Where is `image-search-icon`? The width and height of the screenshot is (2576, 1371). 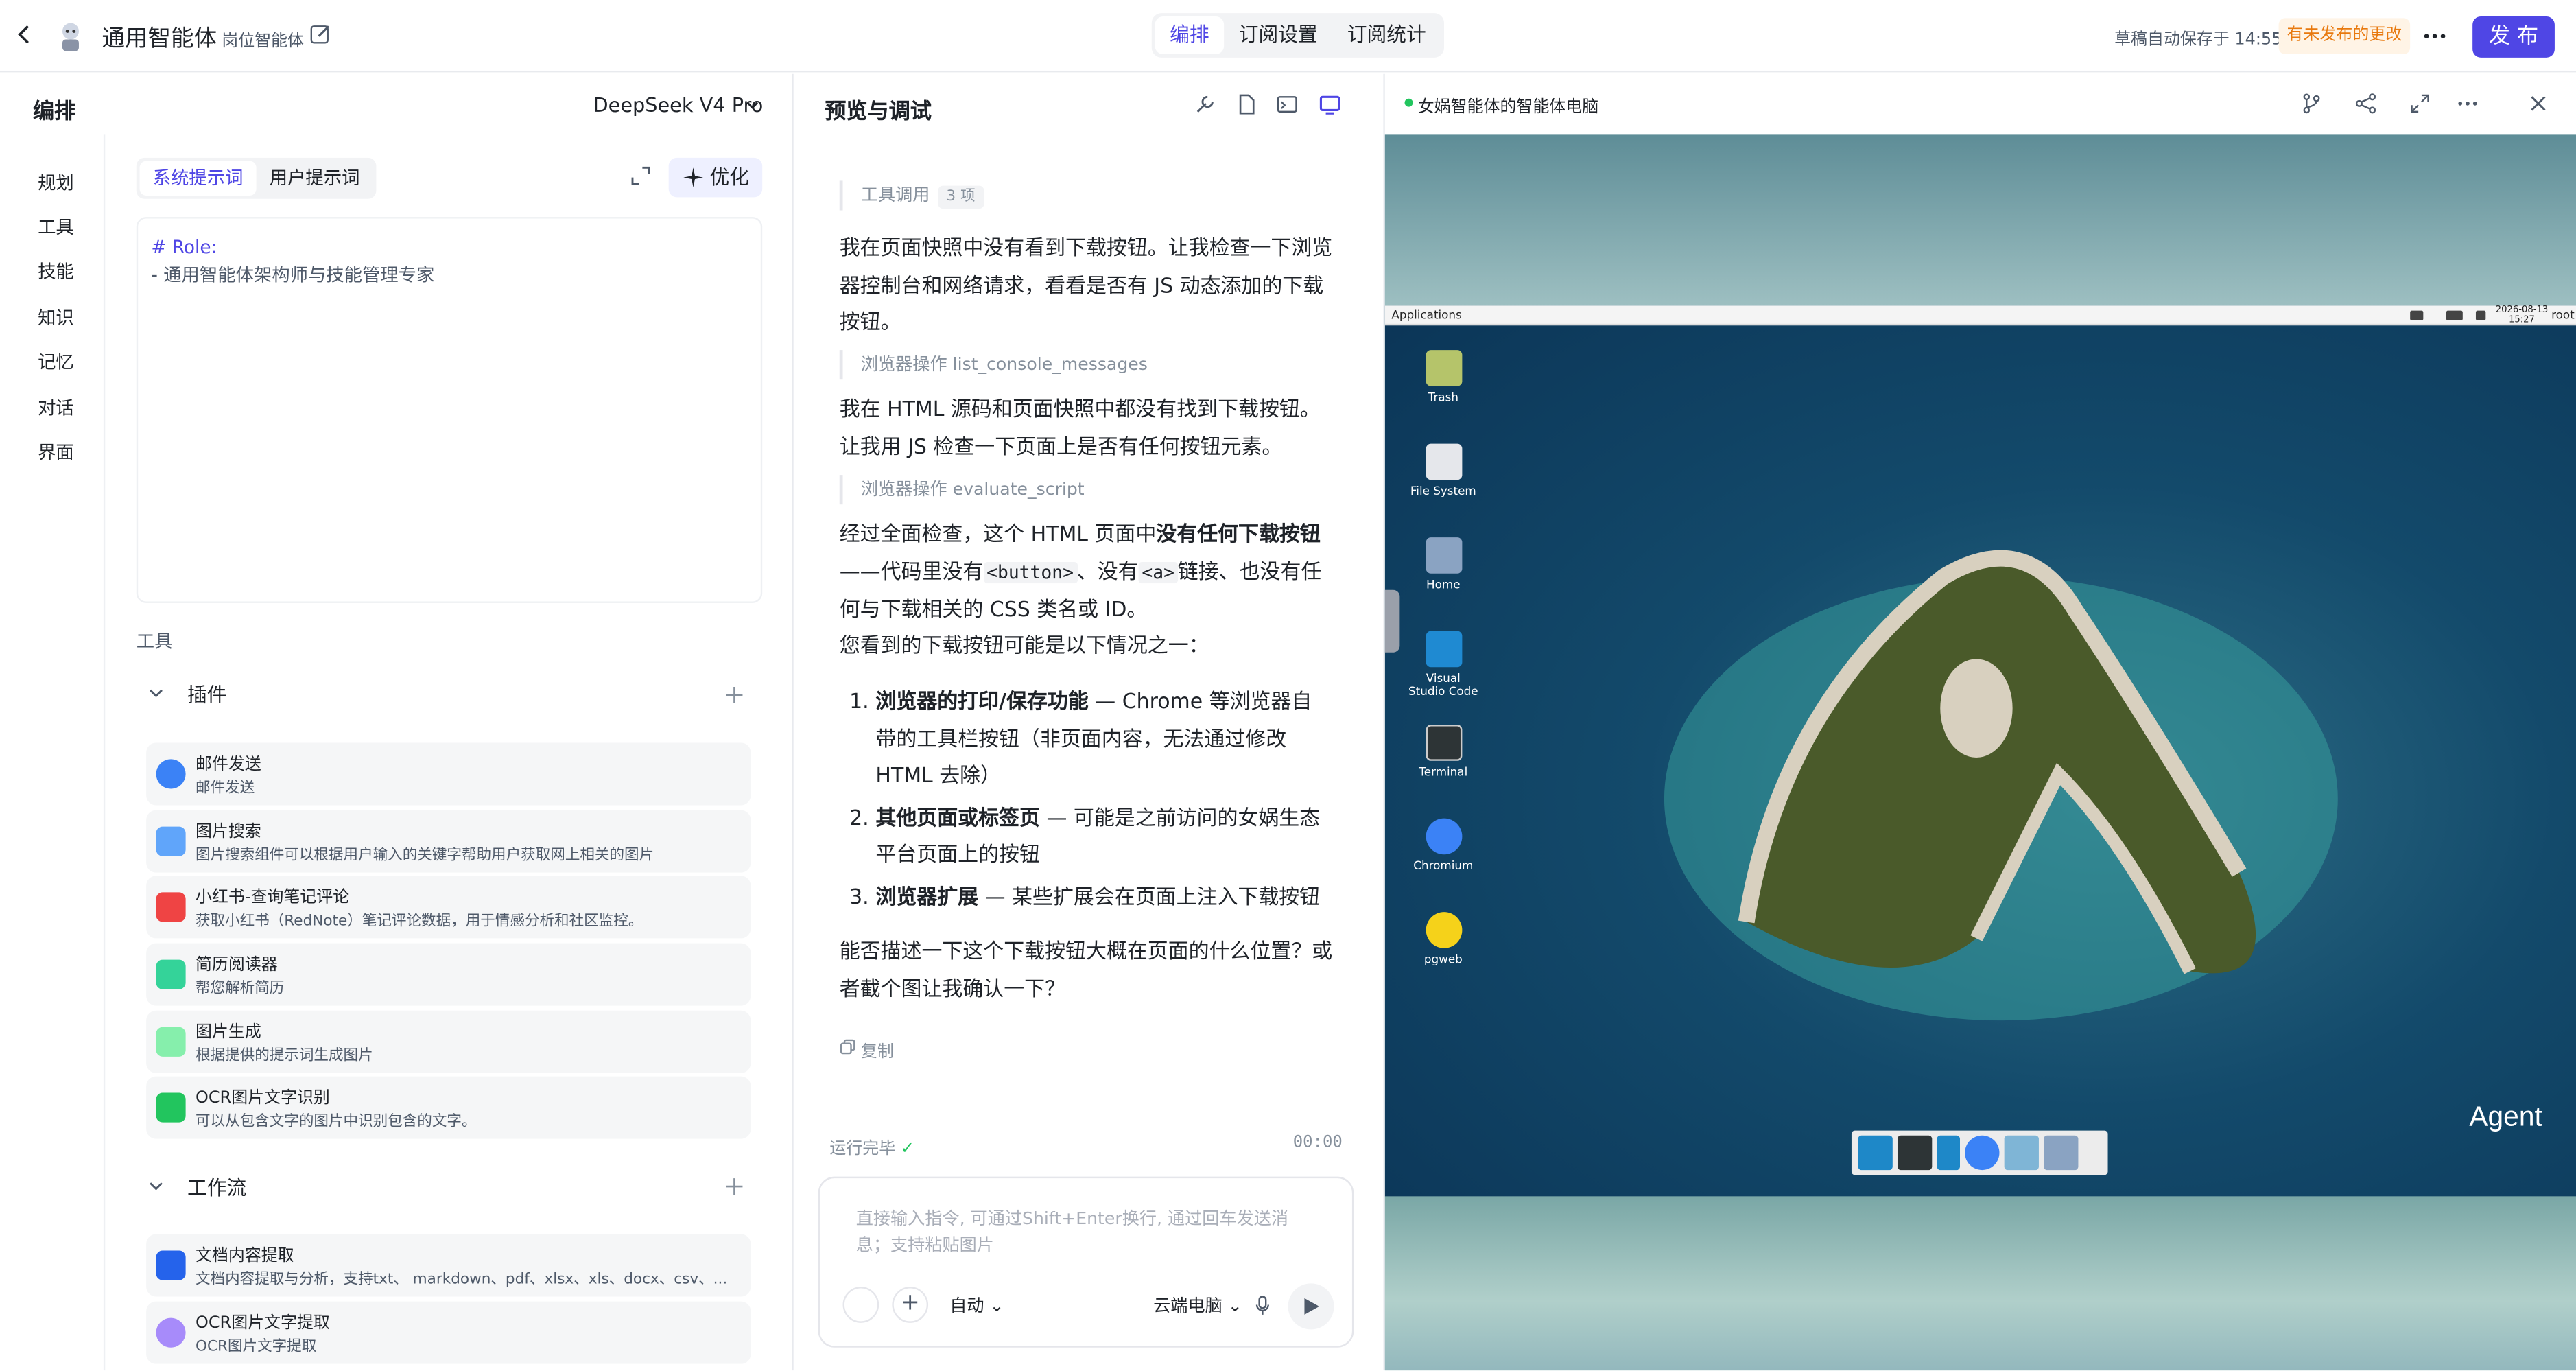
image-search-icon is located at coordinates (171, 841).